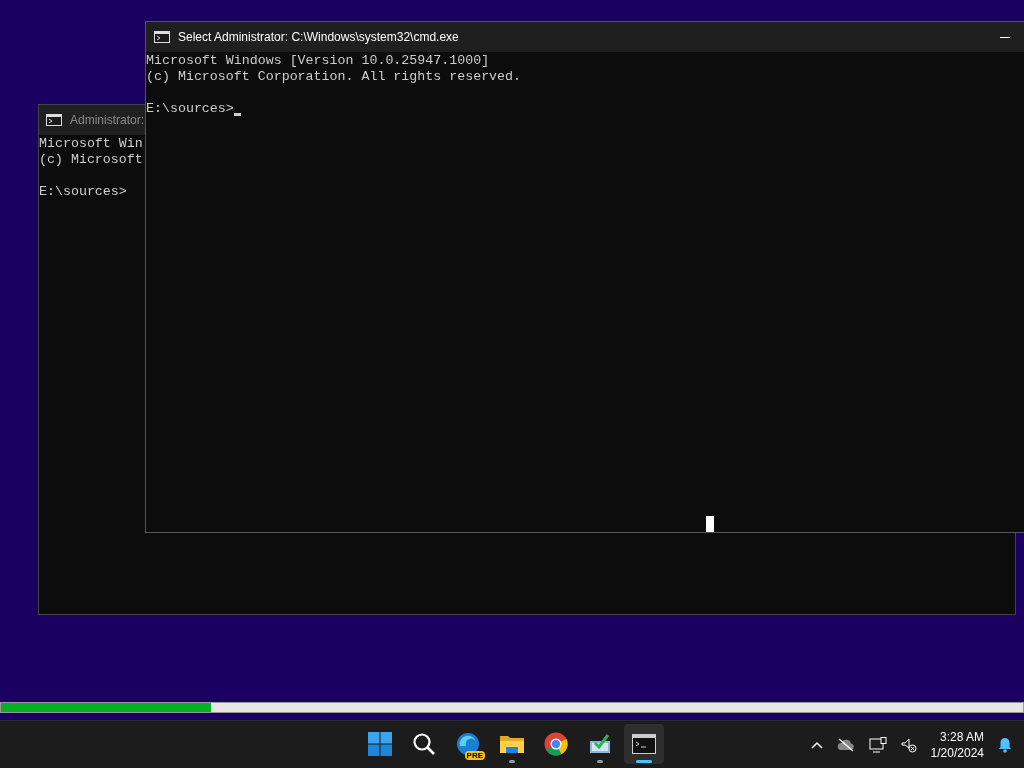 The image size is (1024, 768). What do you see at coordinates (380, 744) in the screenshot?
I see `windows-logo-icon` at bounding box center [380, 744].